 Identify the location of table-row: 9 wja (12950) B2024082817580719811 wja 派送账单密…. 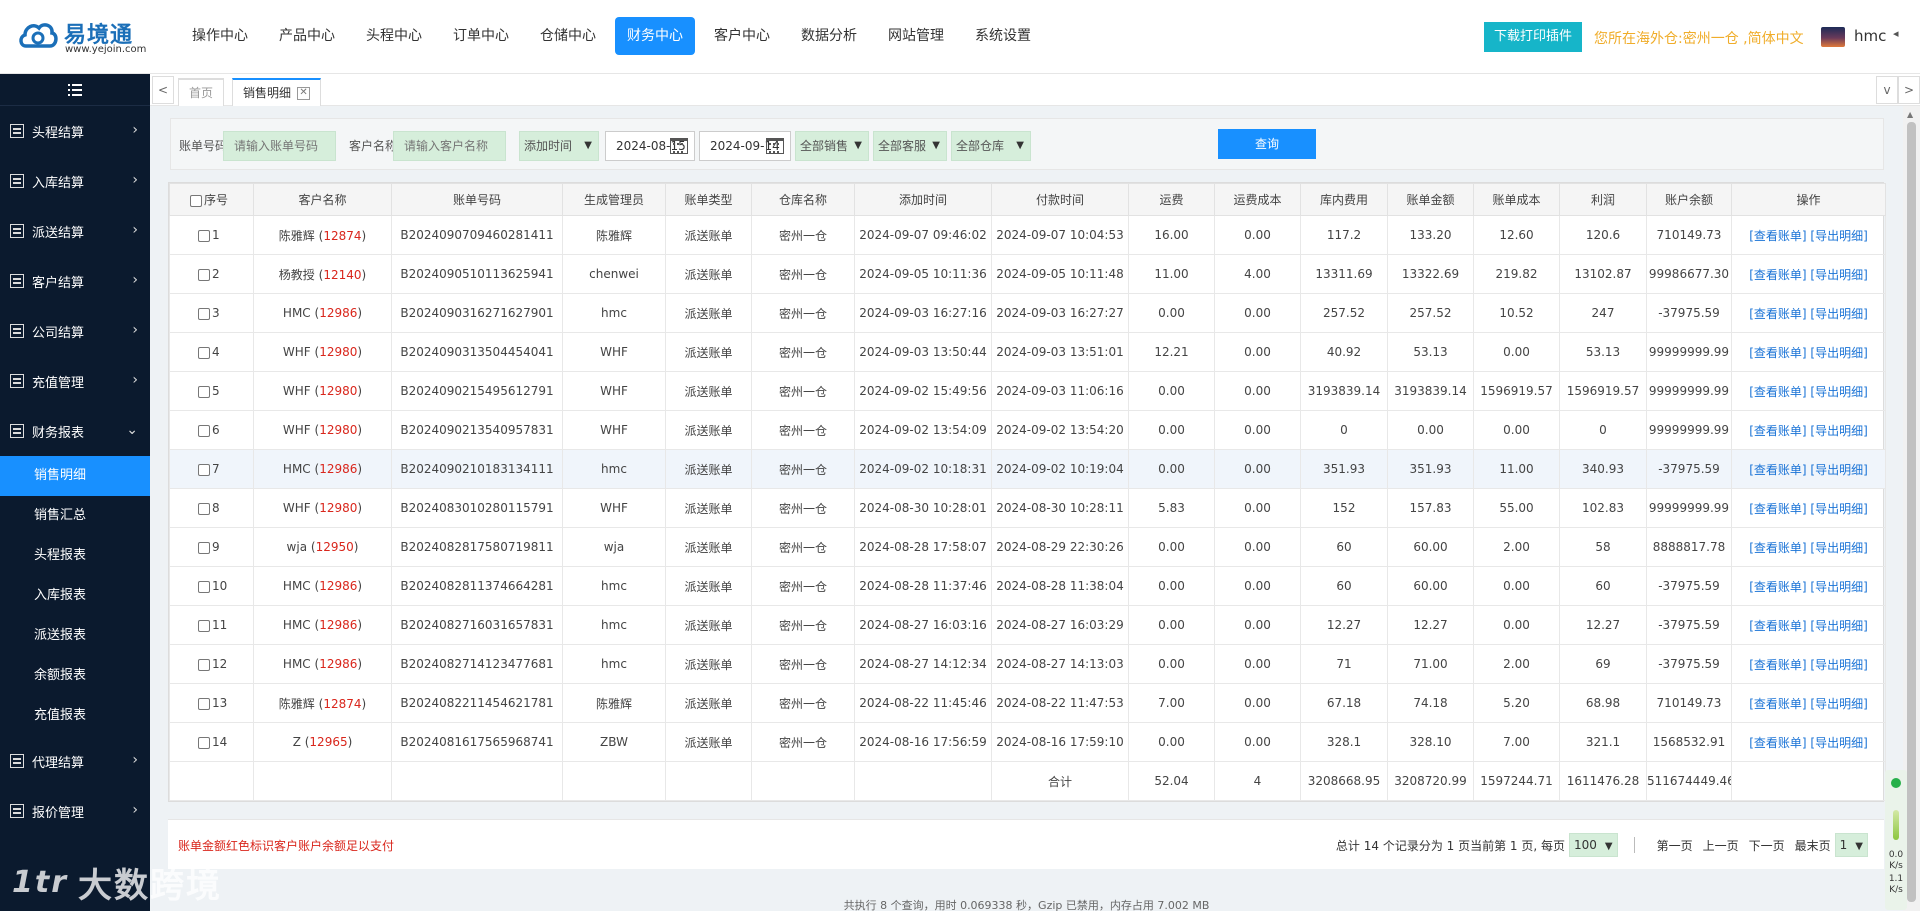
(1027, 547).